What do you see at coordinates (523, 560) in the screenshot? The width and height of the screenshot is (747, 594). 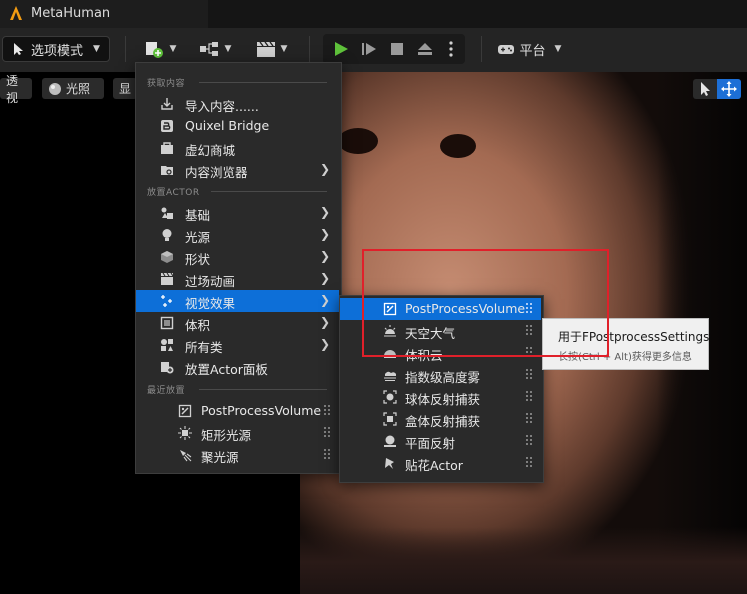 I see `clothing-render` at bounding box center [523, 560].